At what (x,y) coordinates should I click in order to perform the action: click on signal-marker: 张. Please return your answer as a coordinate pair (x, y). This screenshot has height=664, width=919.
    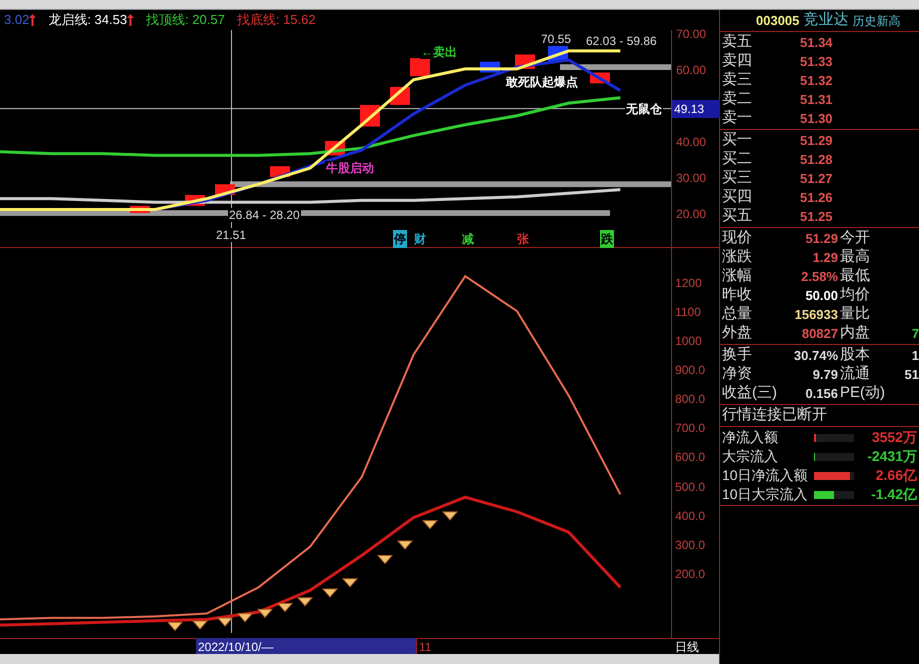
    Looking at the image, I should click on (523, 239).